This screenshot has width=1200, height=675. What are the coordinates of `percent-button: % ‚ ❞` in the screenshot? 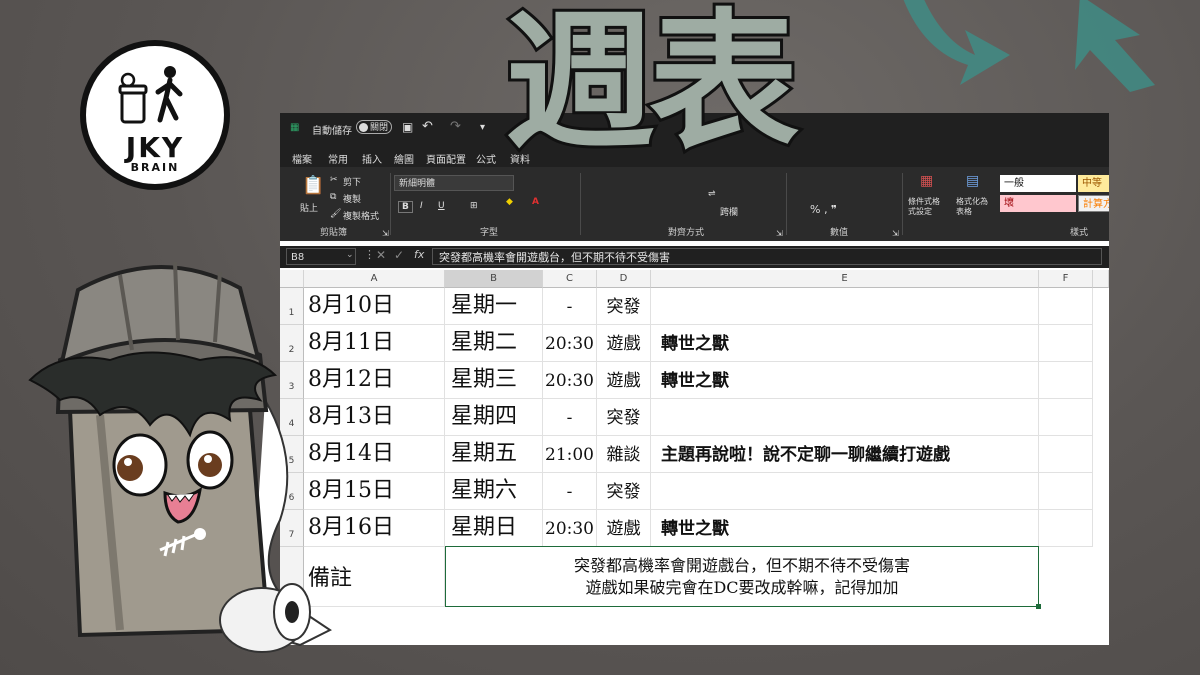 It's located at (823, 209).